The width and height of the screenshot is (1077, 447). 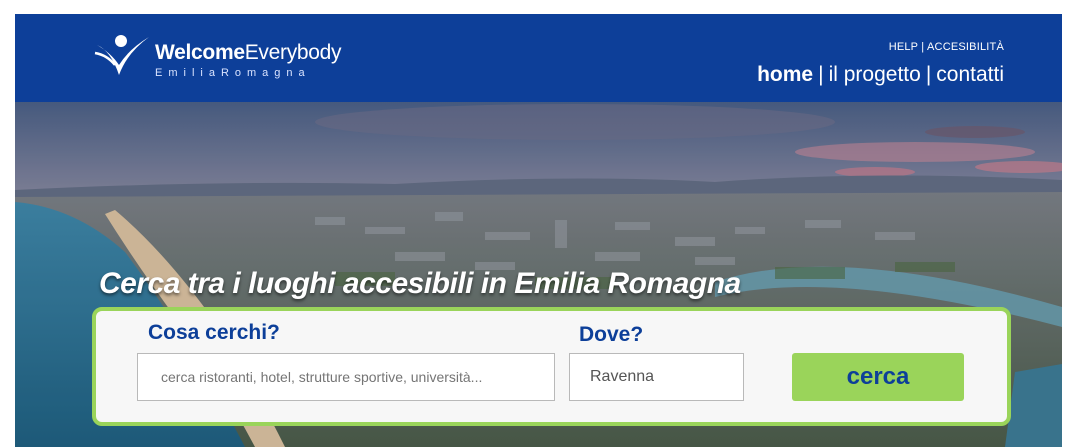 I want to click on main-nav: home | il progetto | contatti, so click(x=880, y=75).